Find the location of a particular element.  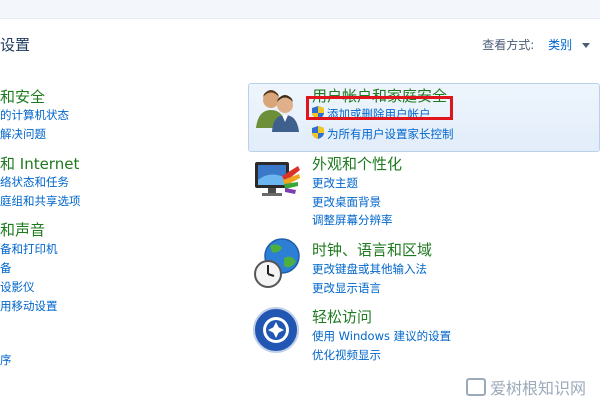

link-optimize-video-display: 优化视频显示 is located at coordinates (346, 355).